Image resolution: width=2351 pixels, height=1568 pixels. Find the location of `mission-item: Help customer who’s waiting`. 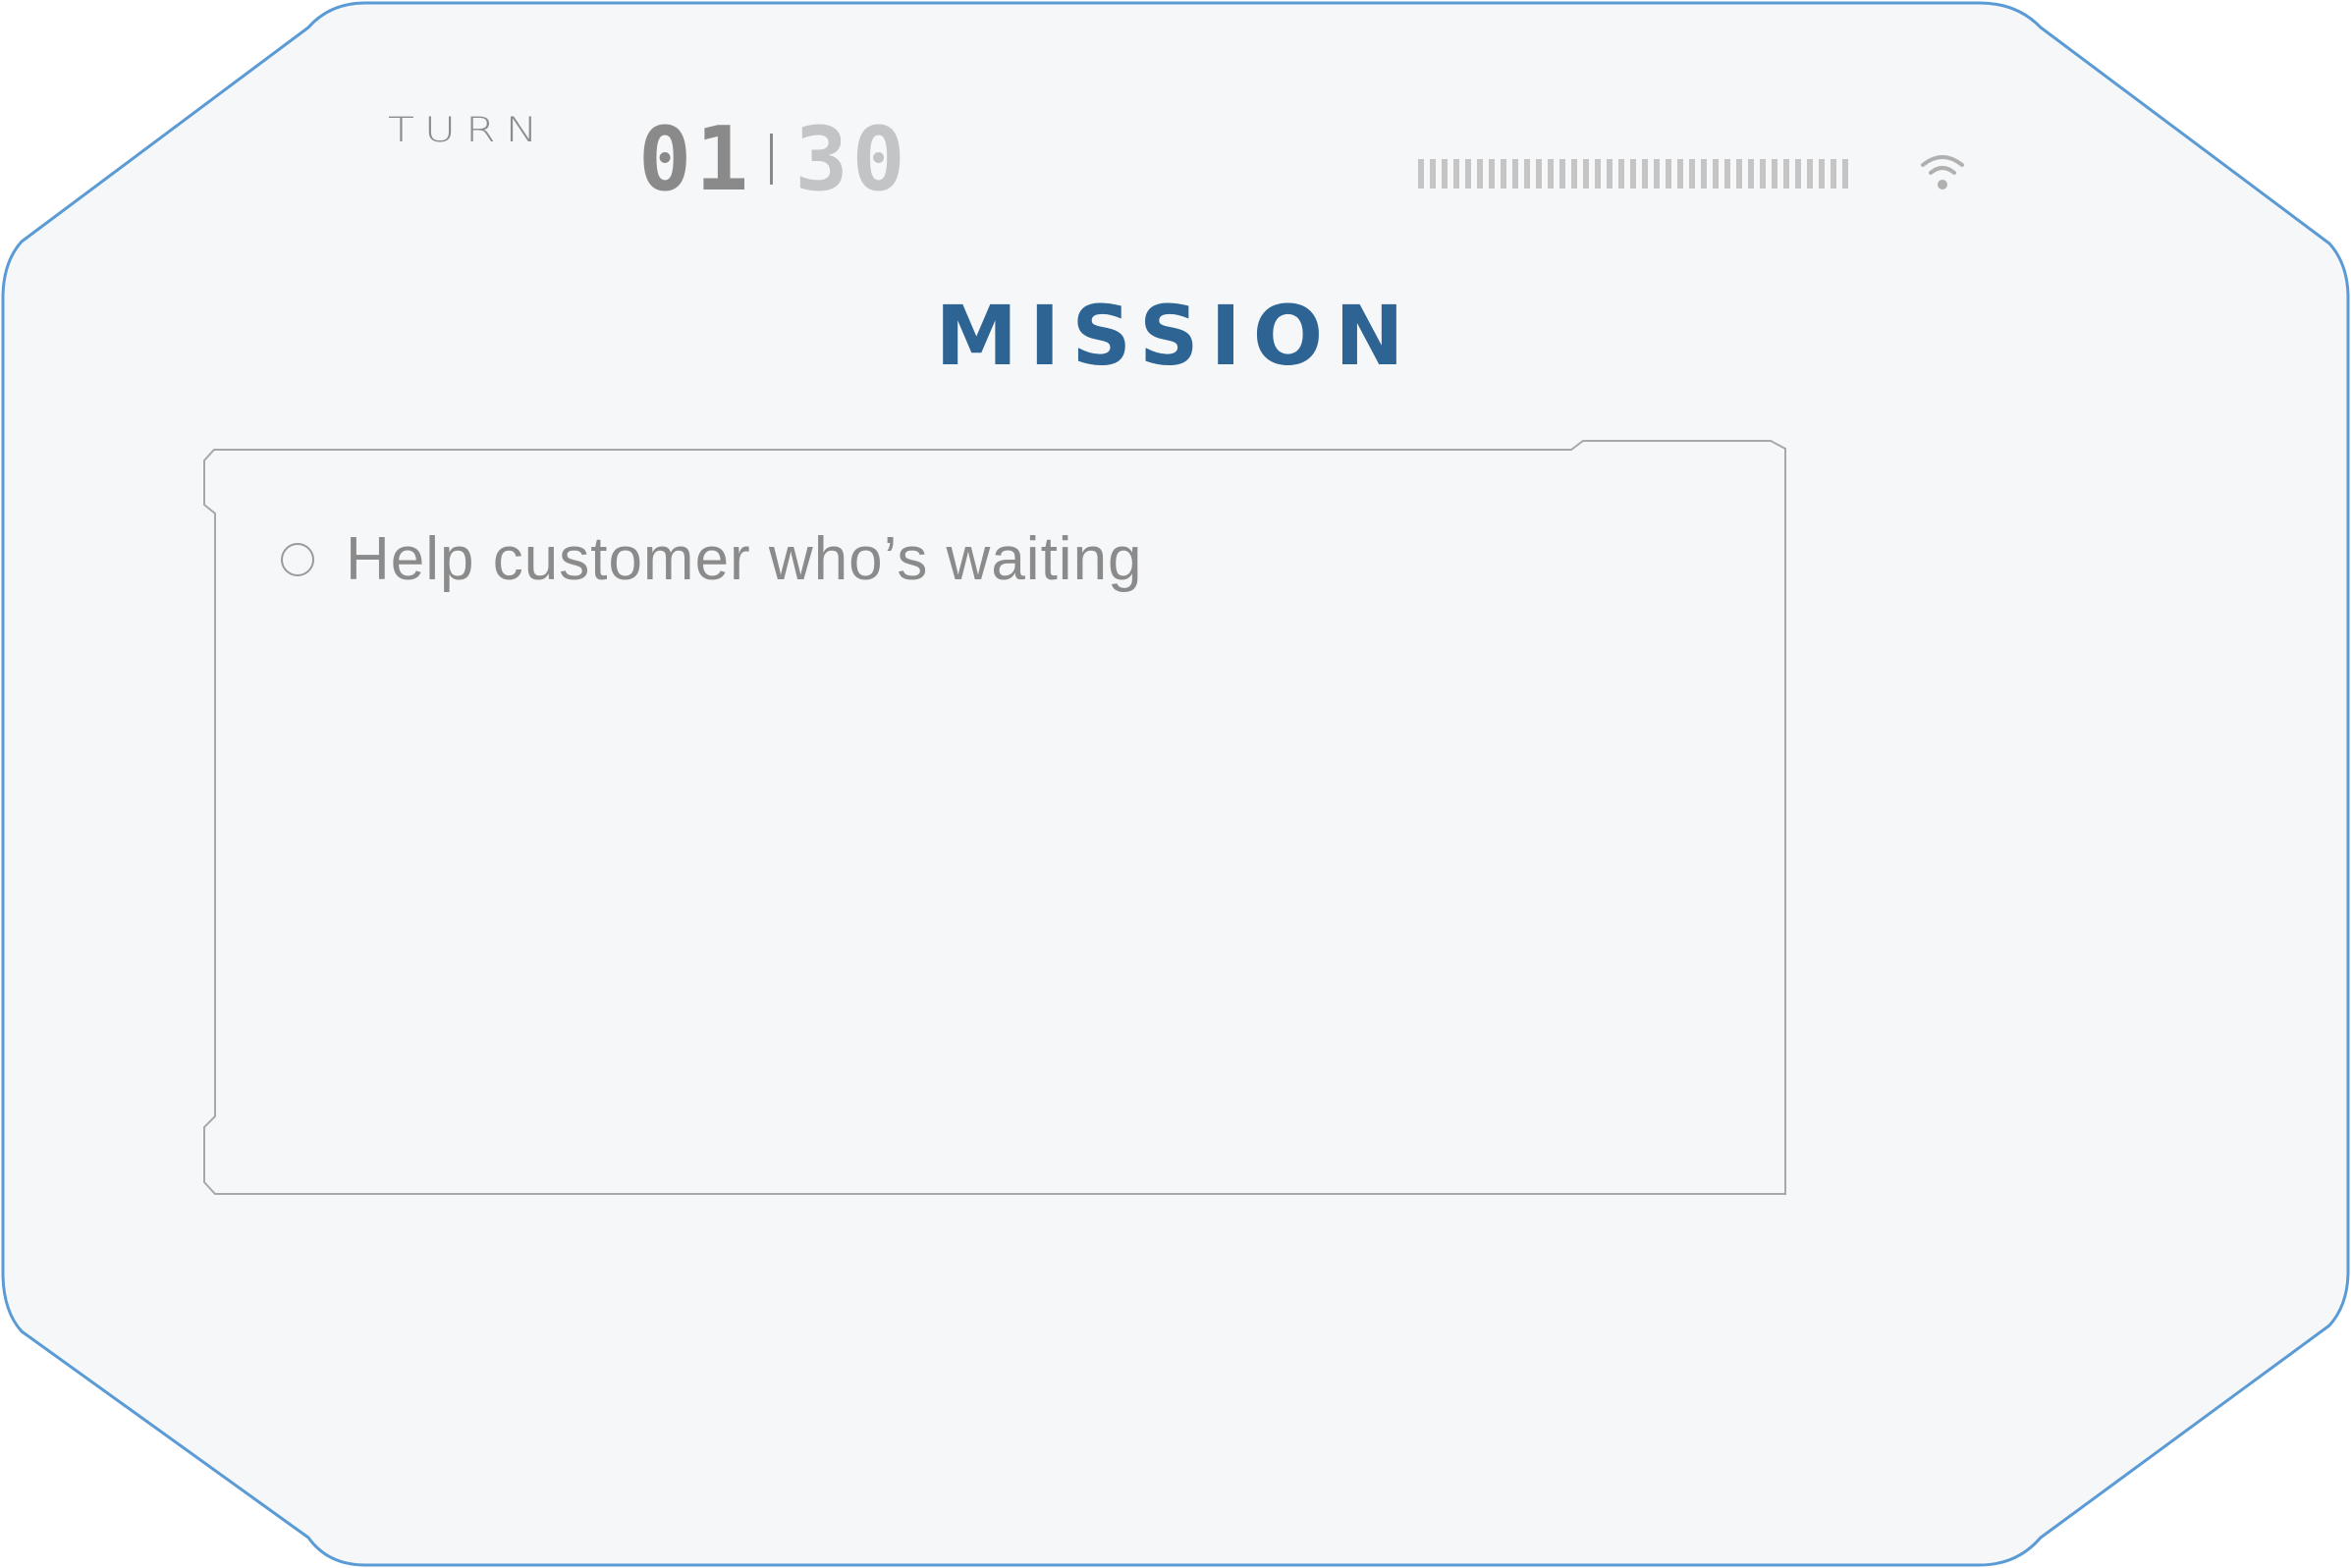

mission-item: Help customer who’s waiting is located at coordinates (712, 559).